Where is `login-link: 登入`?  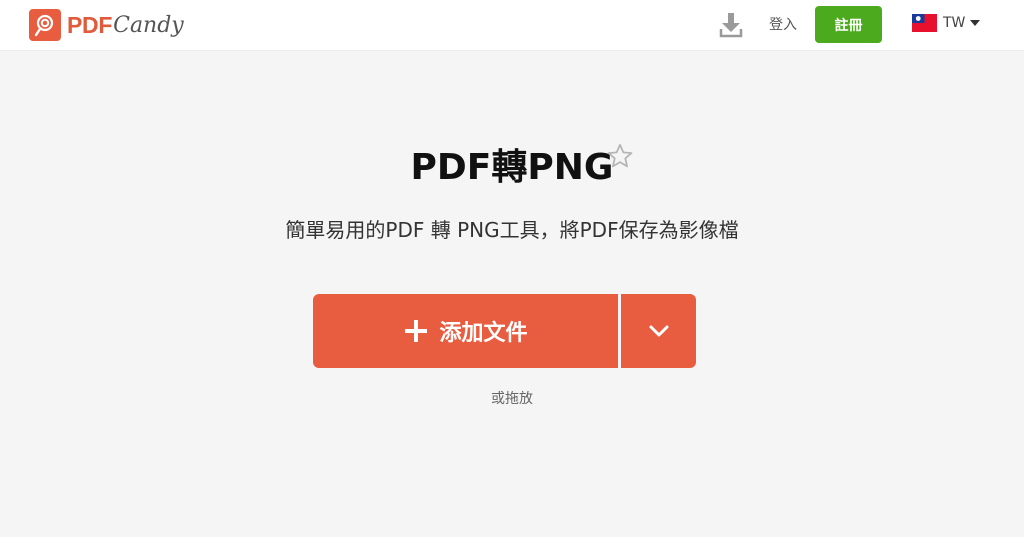 login-link: 登入 is located at coordinates (783, 25).